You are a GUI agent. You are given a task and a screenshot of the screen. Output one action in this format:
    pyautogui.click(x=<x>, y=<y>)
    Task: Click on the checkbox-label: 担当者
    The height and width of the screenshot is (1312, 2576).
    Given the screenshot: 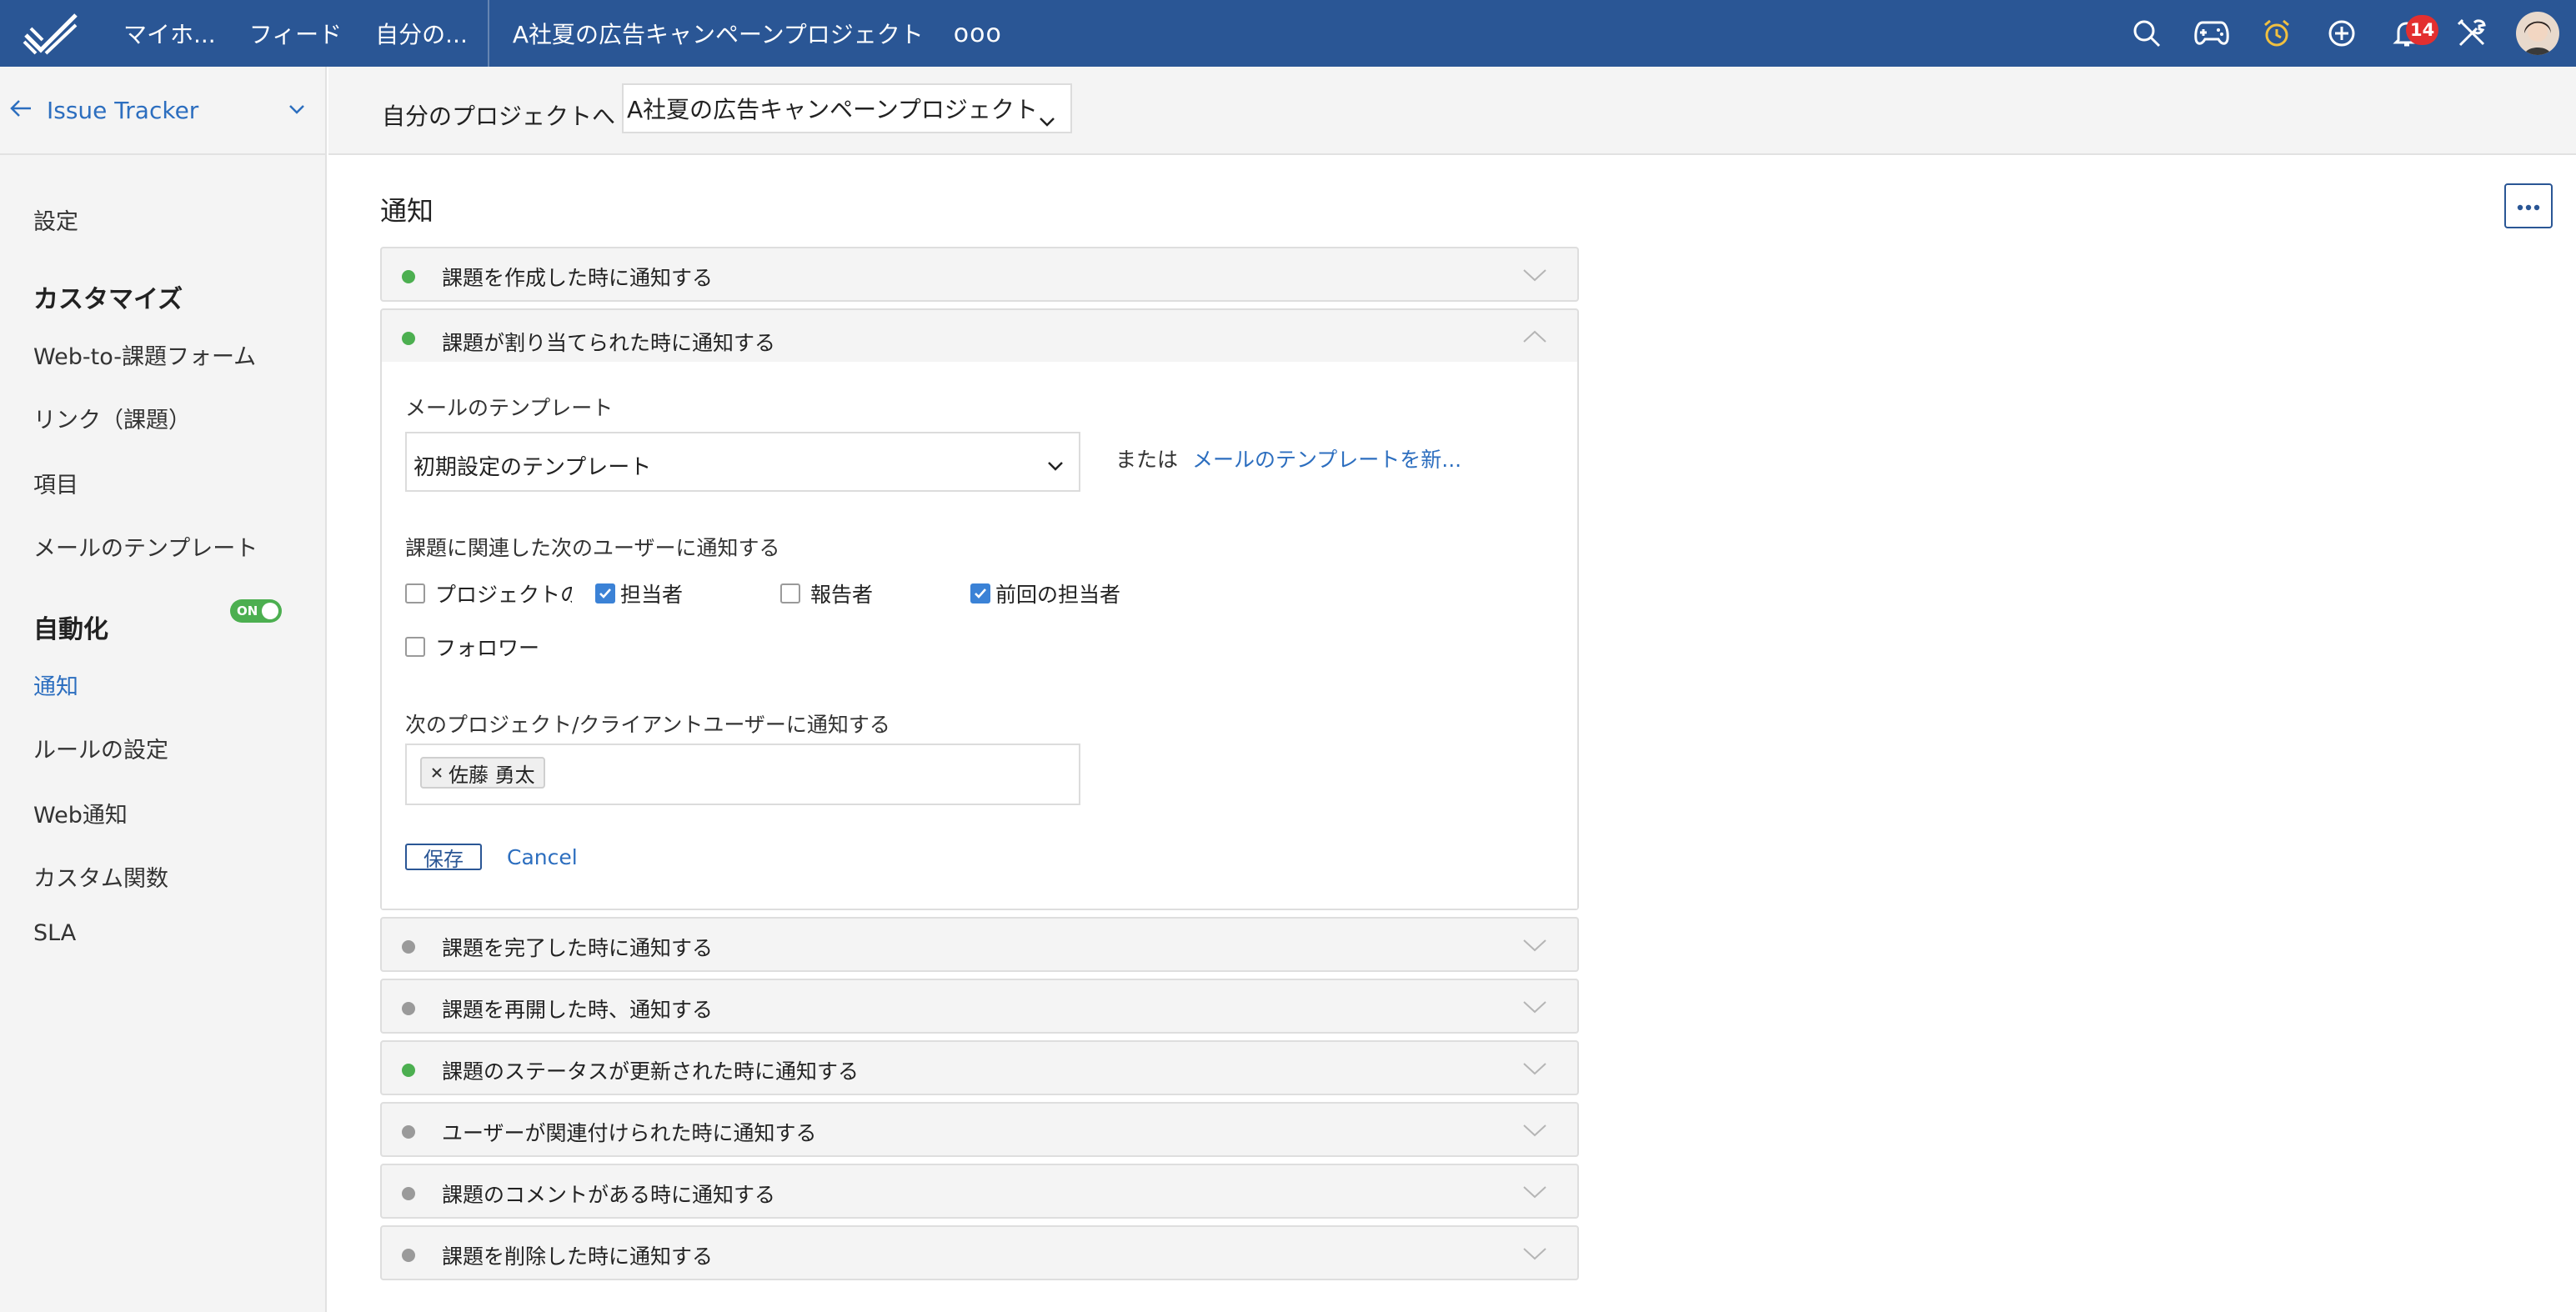 What is the action you would take?
    pyautogui.click(x=652, y=595)
    